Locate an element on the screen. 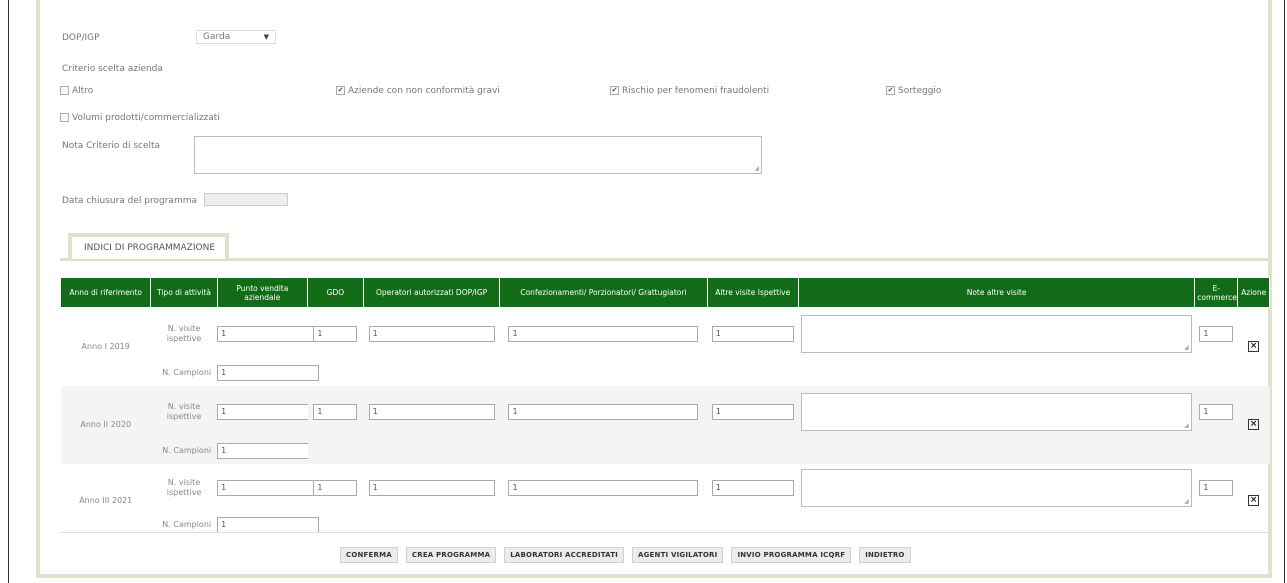 This screenshot has height=583, width=1287. nota-criterio-label: Nota Criterio di scelta is located at coordinates (111, 146).